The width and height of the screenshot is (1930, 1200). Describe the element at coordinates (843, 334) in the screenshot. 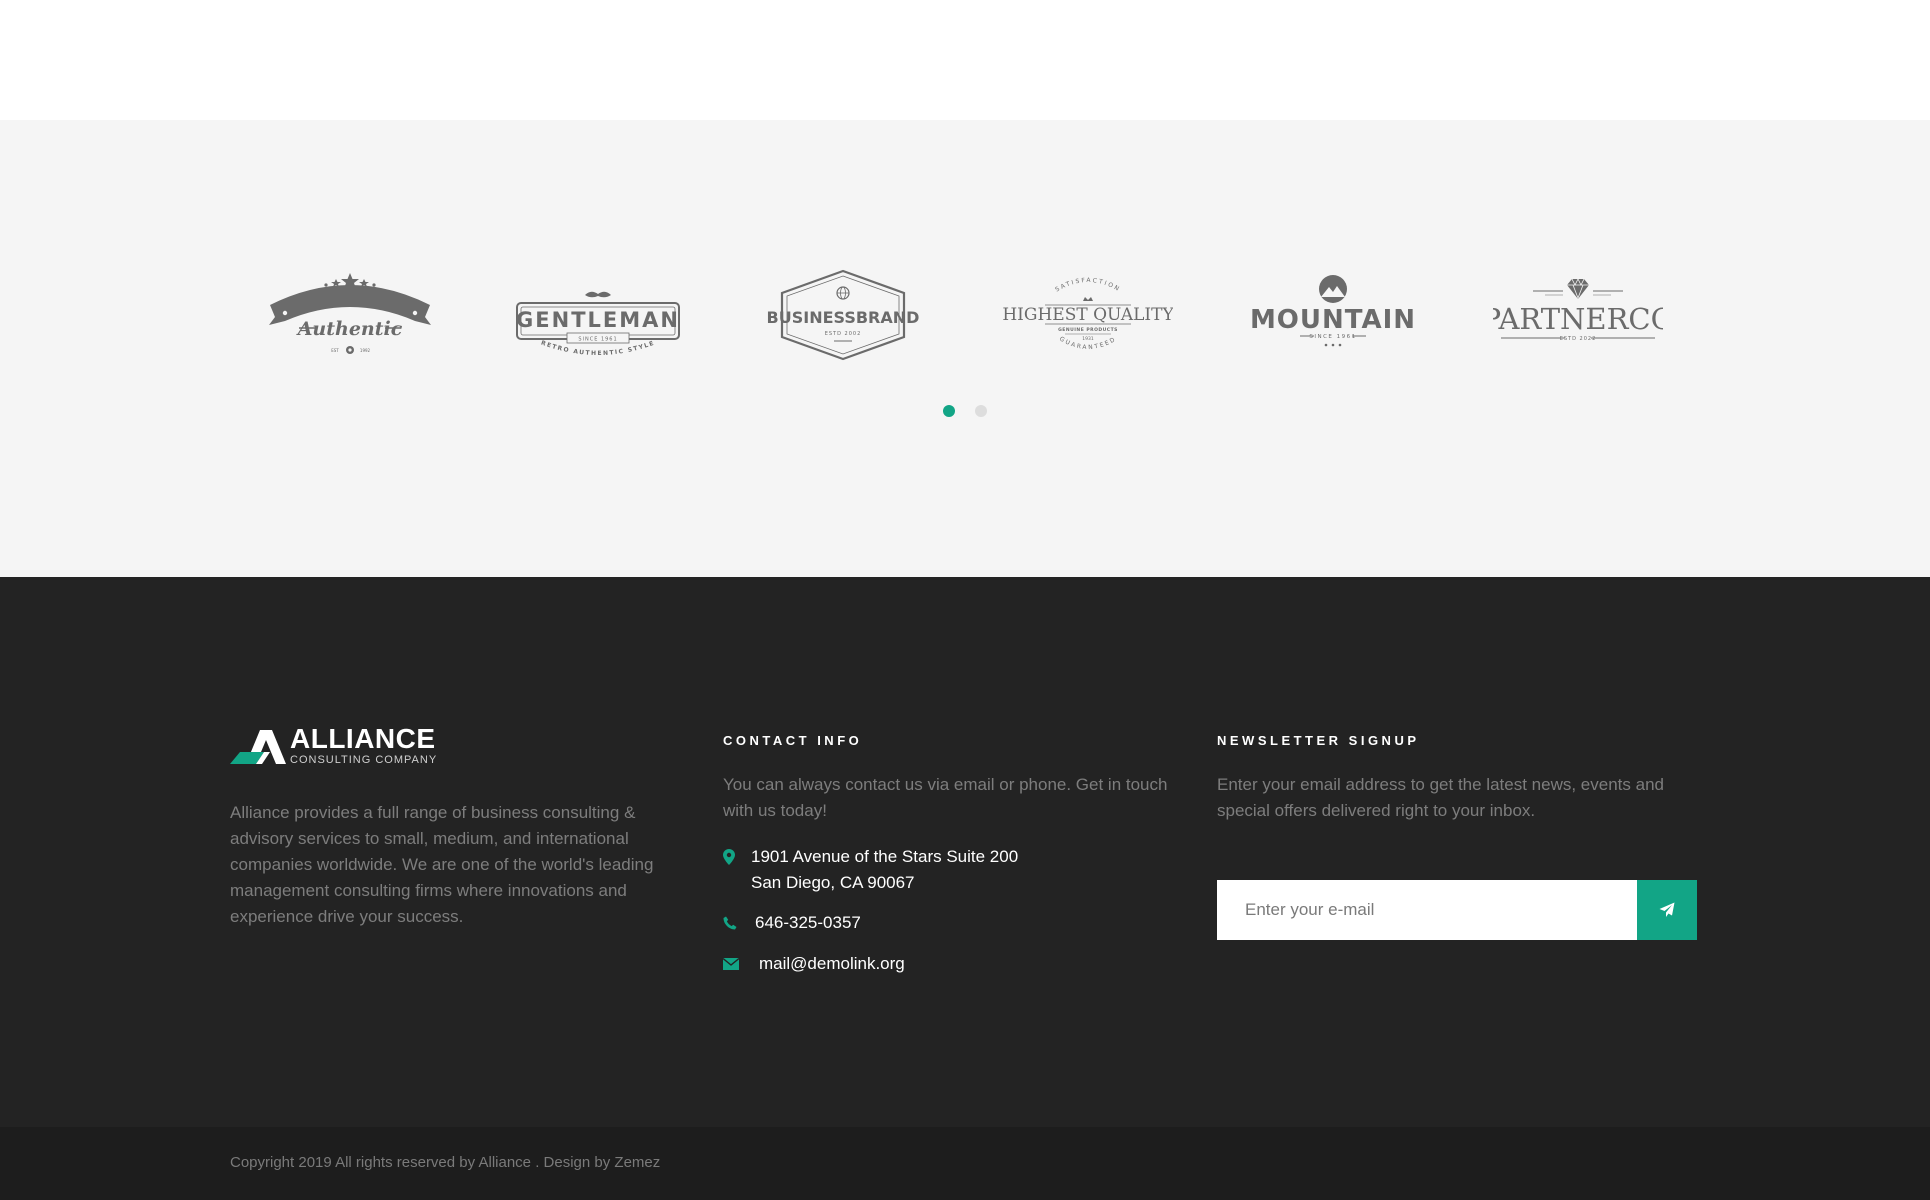

I see `businessbrand-est-text: ESTD 2002` at that location.